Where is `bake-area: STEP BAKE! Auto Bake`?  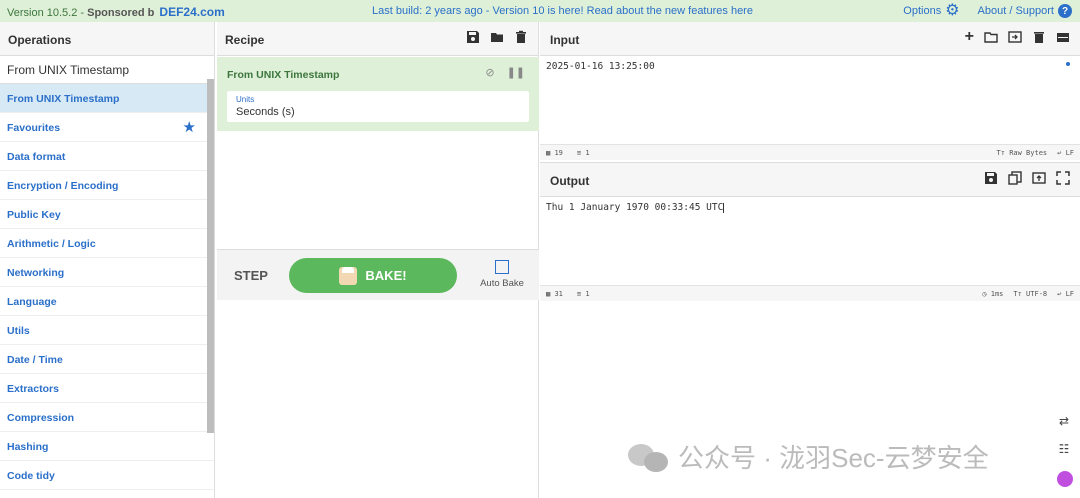
bake-area: STEP BAKE! Auto Bake is located at coordinates (378, 274).